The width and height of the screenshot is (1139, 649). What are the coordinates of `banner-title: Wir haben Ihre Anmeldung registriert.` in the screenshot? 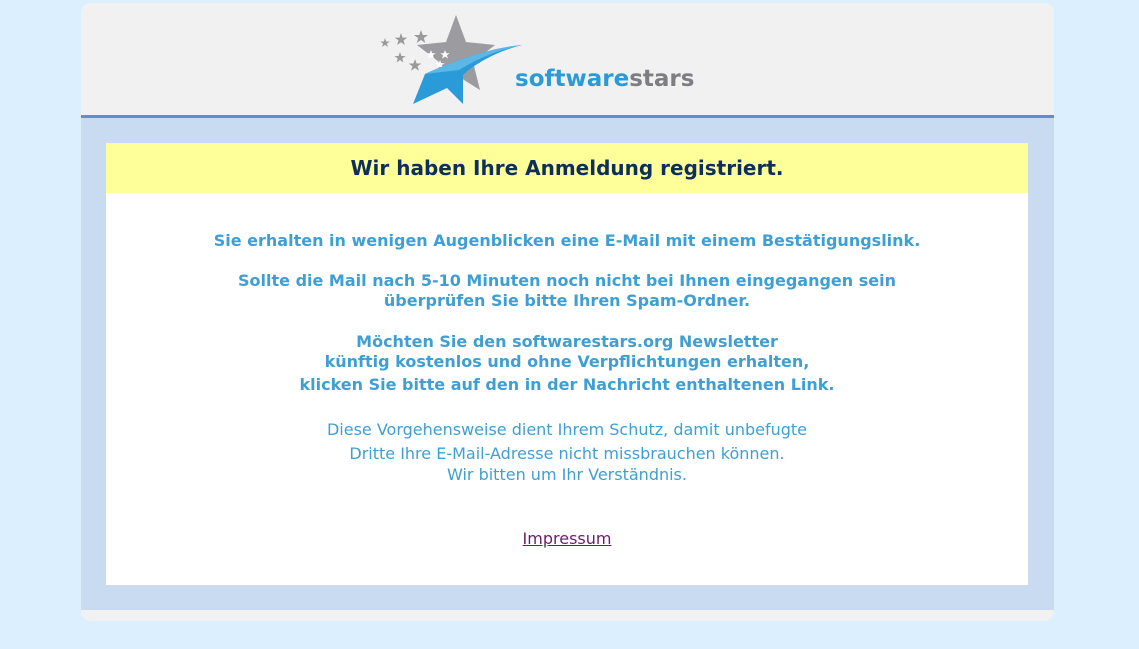 It's located at (567, 168).